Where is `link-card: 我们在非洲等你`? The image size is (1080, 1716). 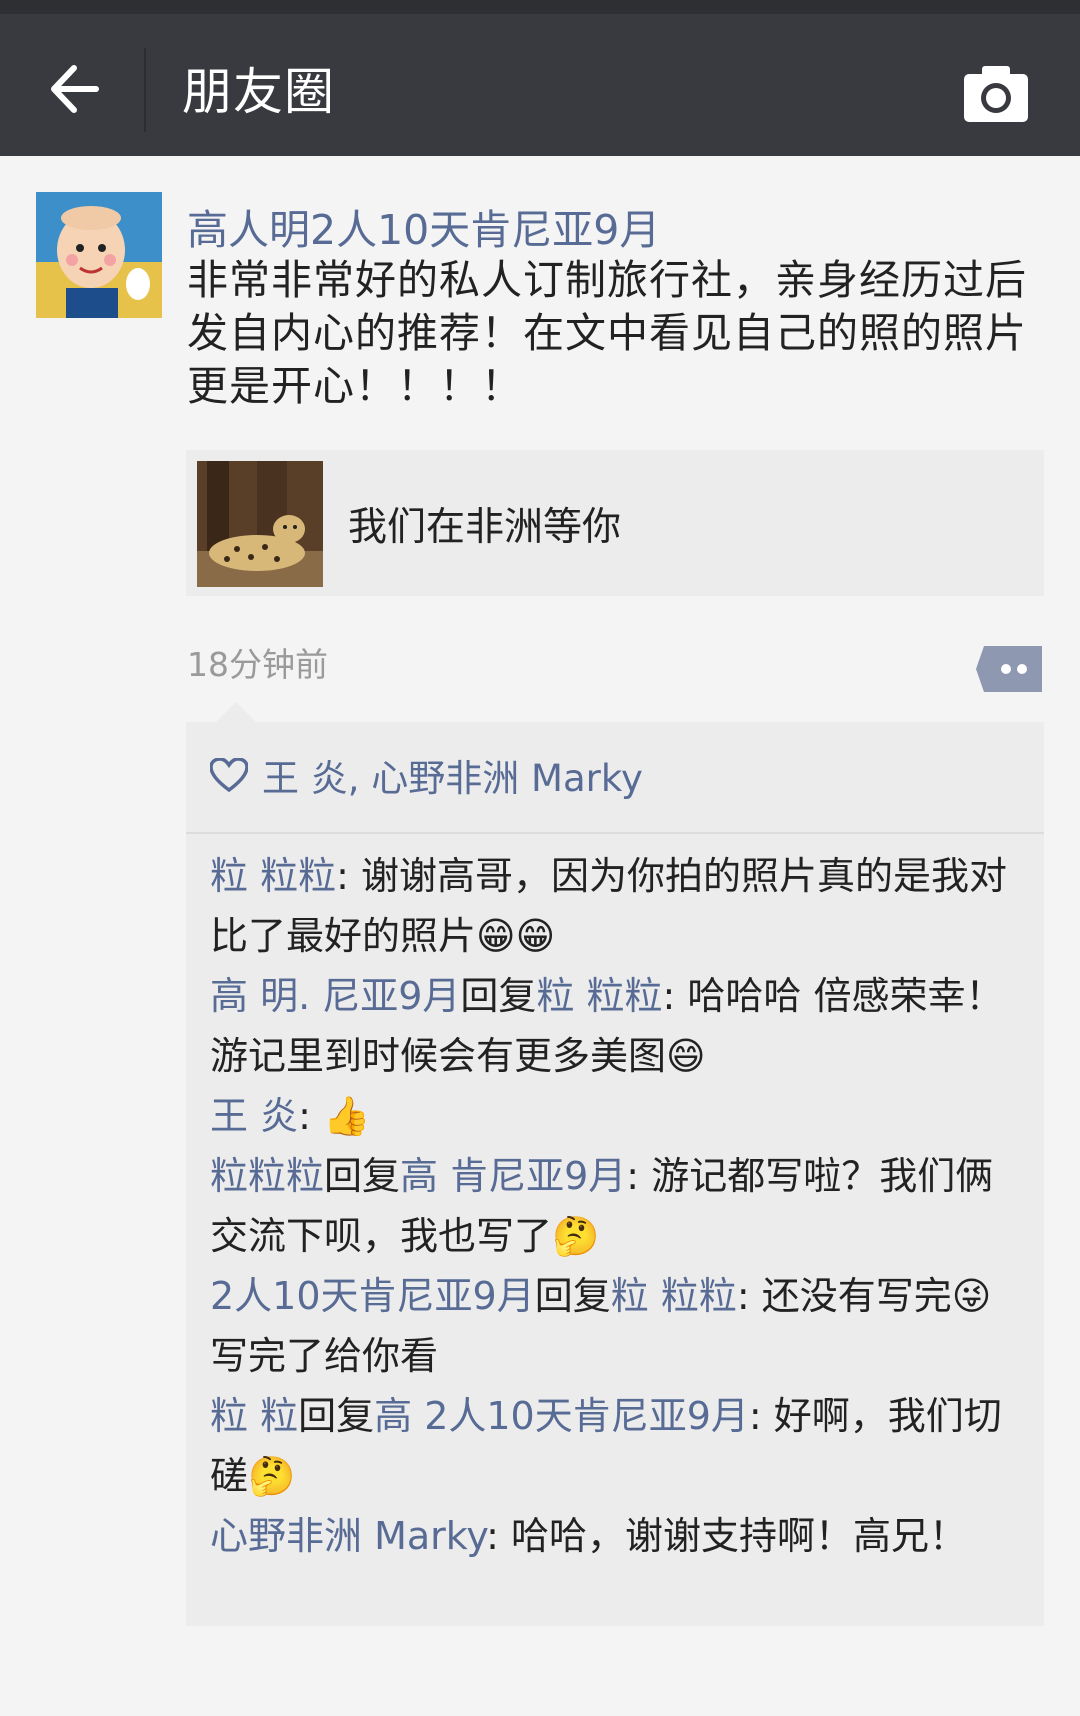 link-card: 我们在非洲等你 is located at coordinates (615, 523).